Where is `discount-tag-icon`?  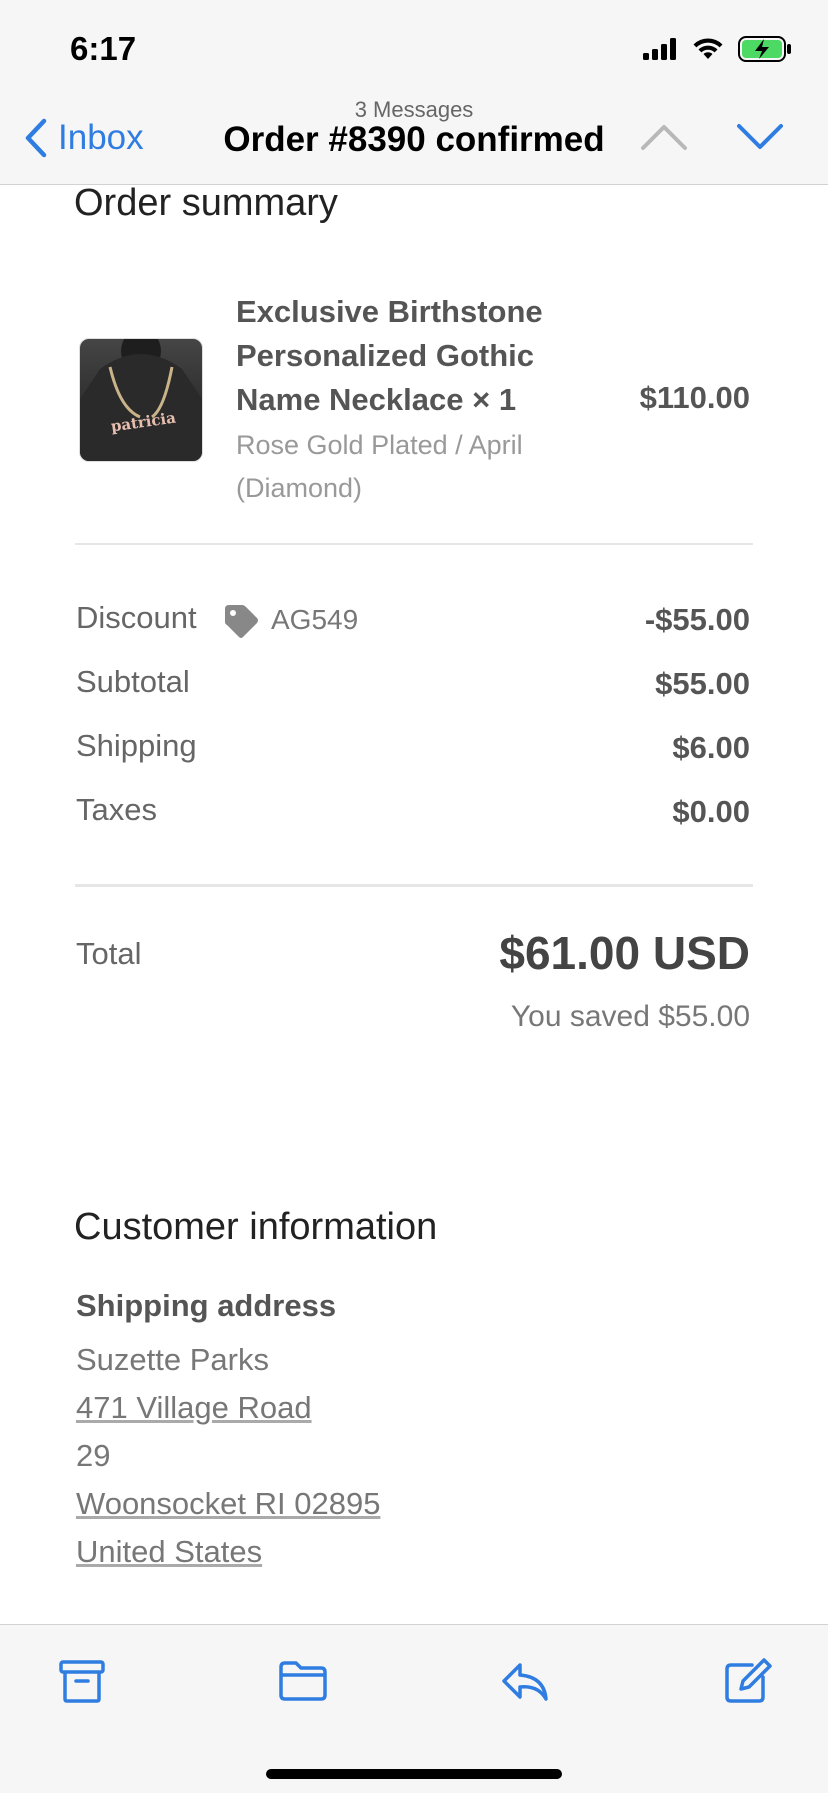 discount-tag-icon is located at coordinates (241, 621).